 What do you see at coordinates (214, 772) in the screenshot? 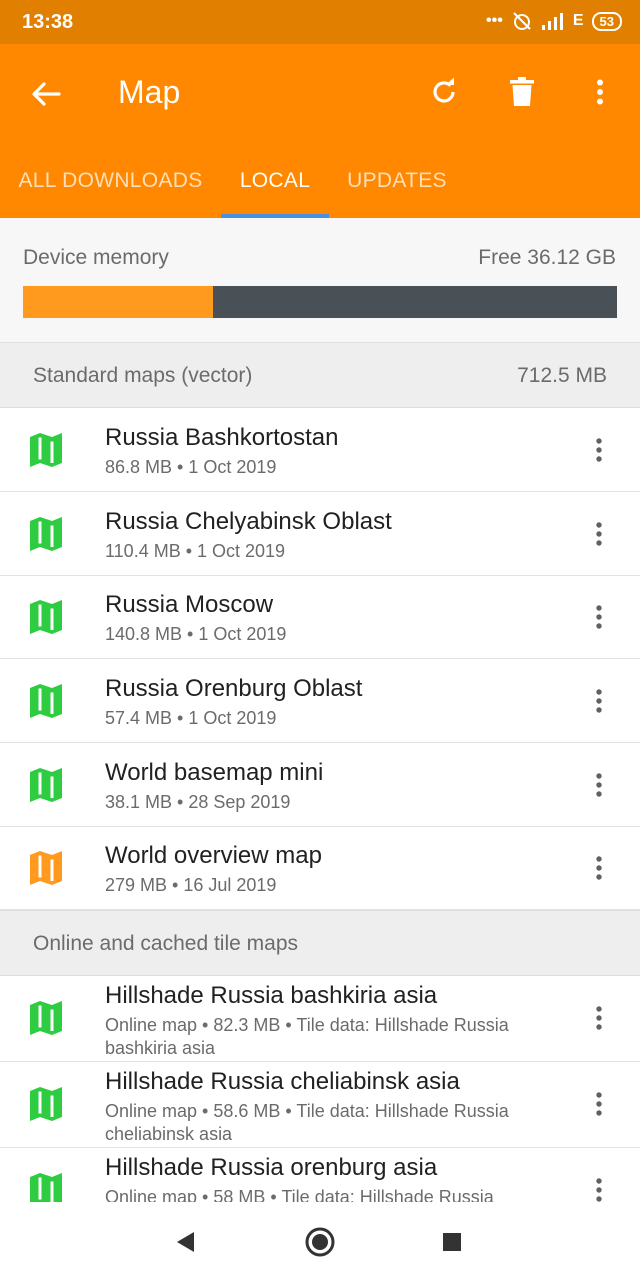
I see `map-name: World basemap mini` at bounding box center [214, 772].